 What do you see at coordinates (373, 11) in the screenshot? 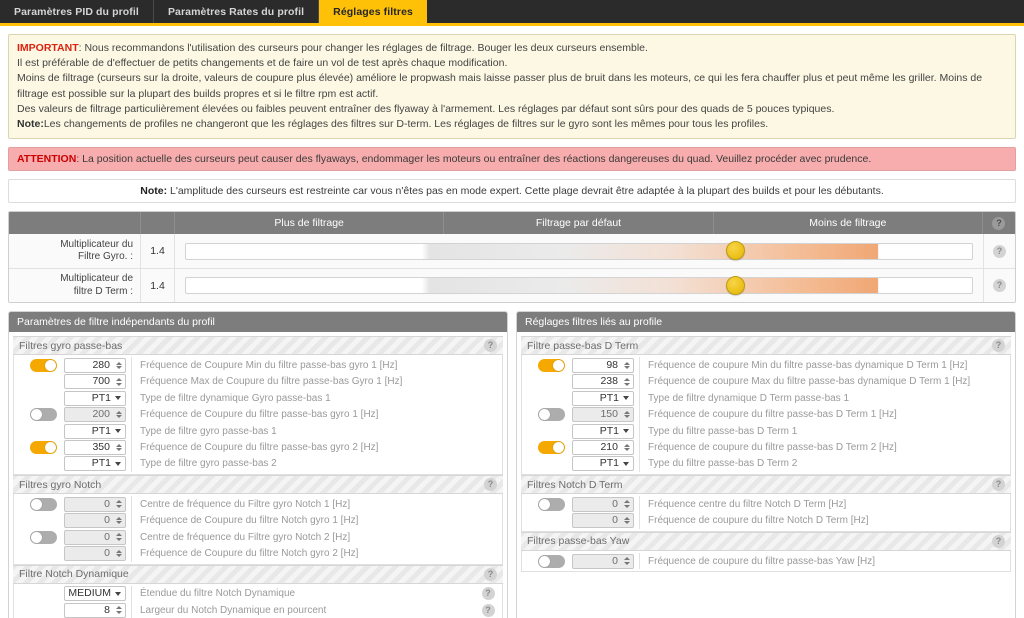
I see `tab-2: Réglages filtres` at bounding box center [373, 11].